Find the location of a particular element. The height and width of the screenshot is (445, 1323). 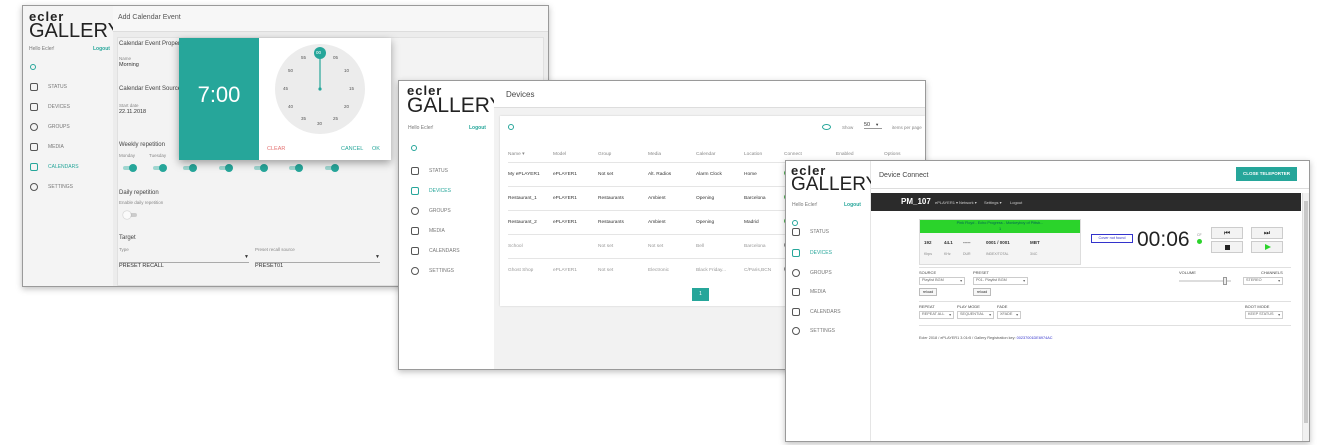

play-button is located at coordinates (1267, 247).